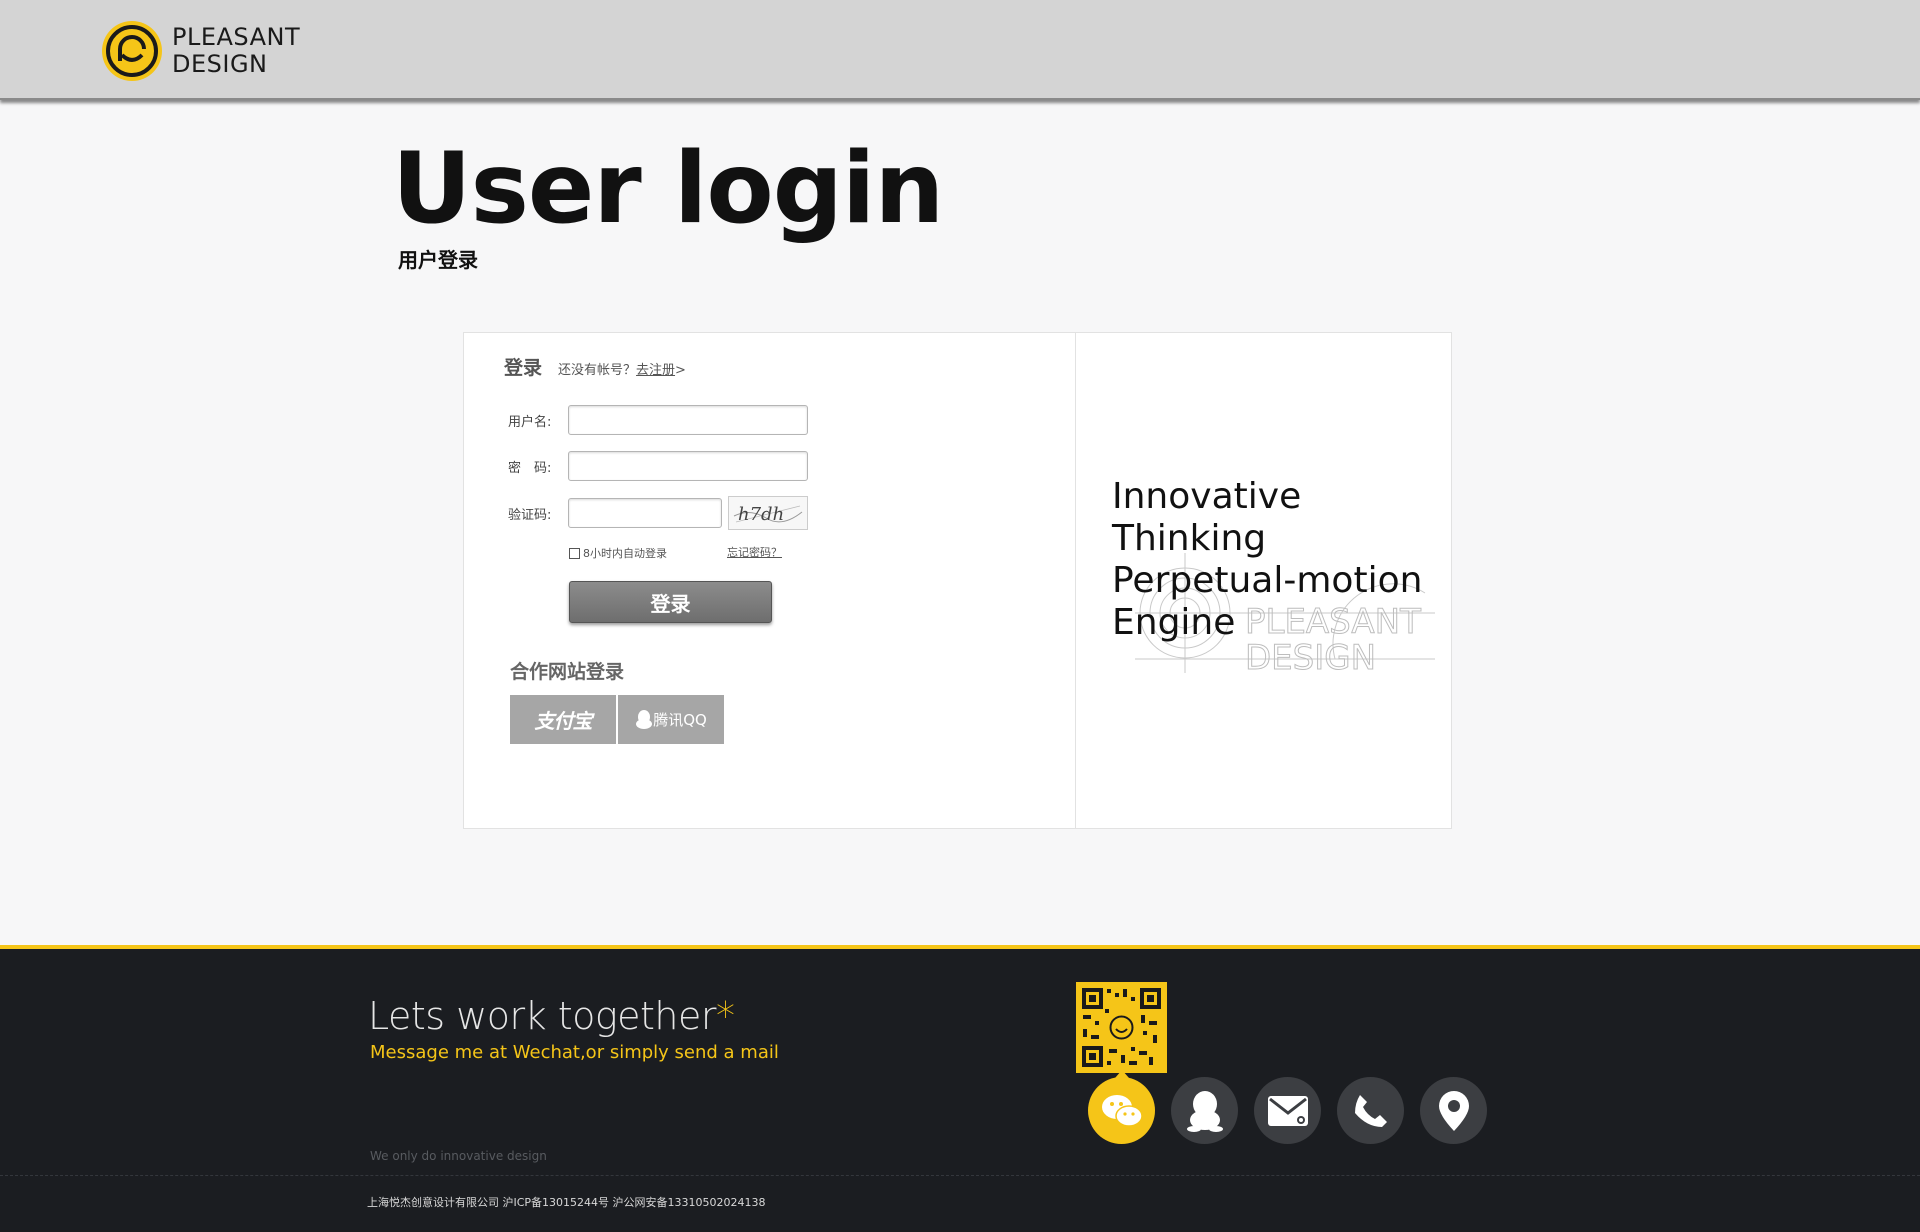 This screenshot has width=1920, height=1232. Describe the element at coordinates (668, 189) in the screenshot. I see `page-title: User login` at that location.